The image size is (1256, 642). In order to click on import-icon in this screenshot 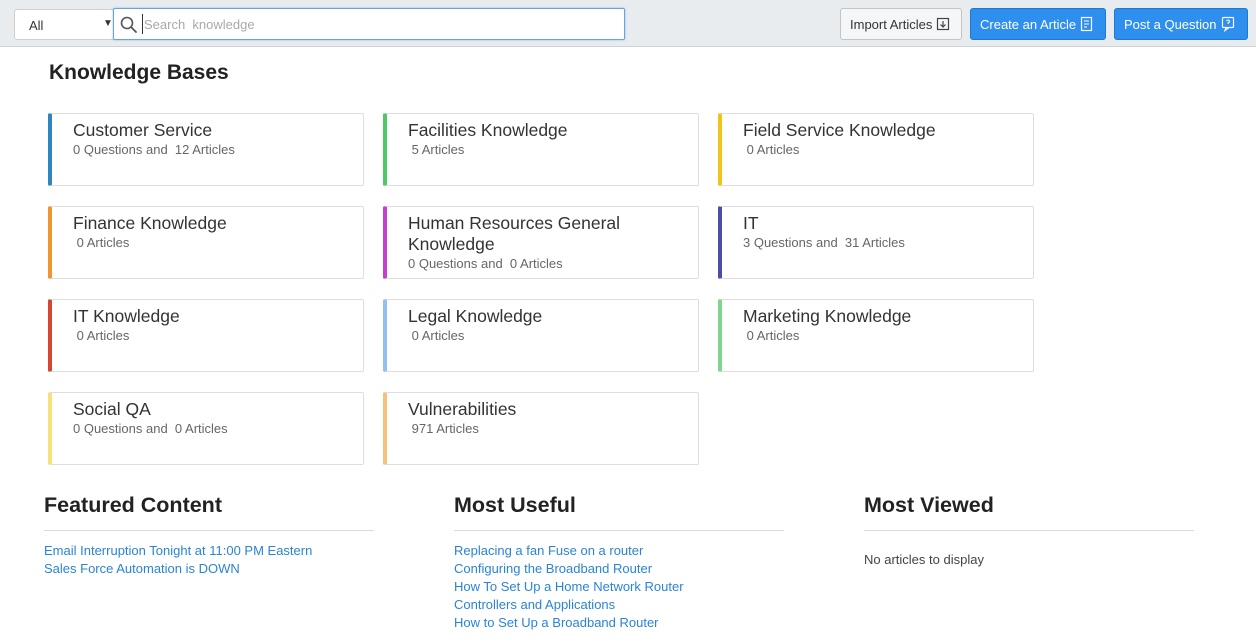, I will do `click(943, 24)`.